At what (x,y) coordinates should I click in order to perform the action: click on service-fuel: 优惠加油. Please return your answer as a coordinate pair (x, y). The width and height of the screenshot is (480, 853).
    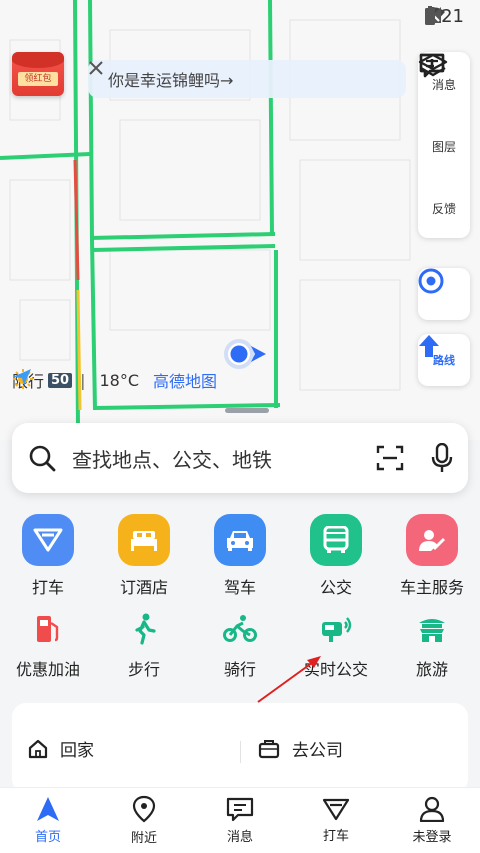
    Looking at the image, I should click on (48, 645).